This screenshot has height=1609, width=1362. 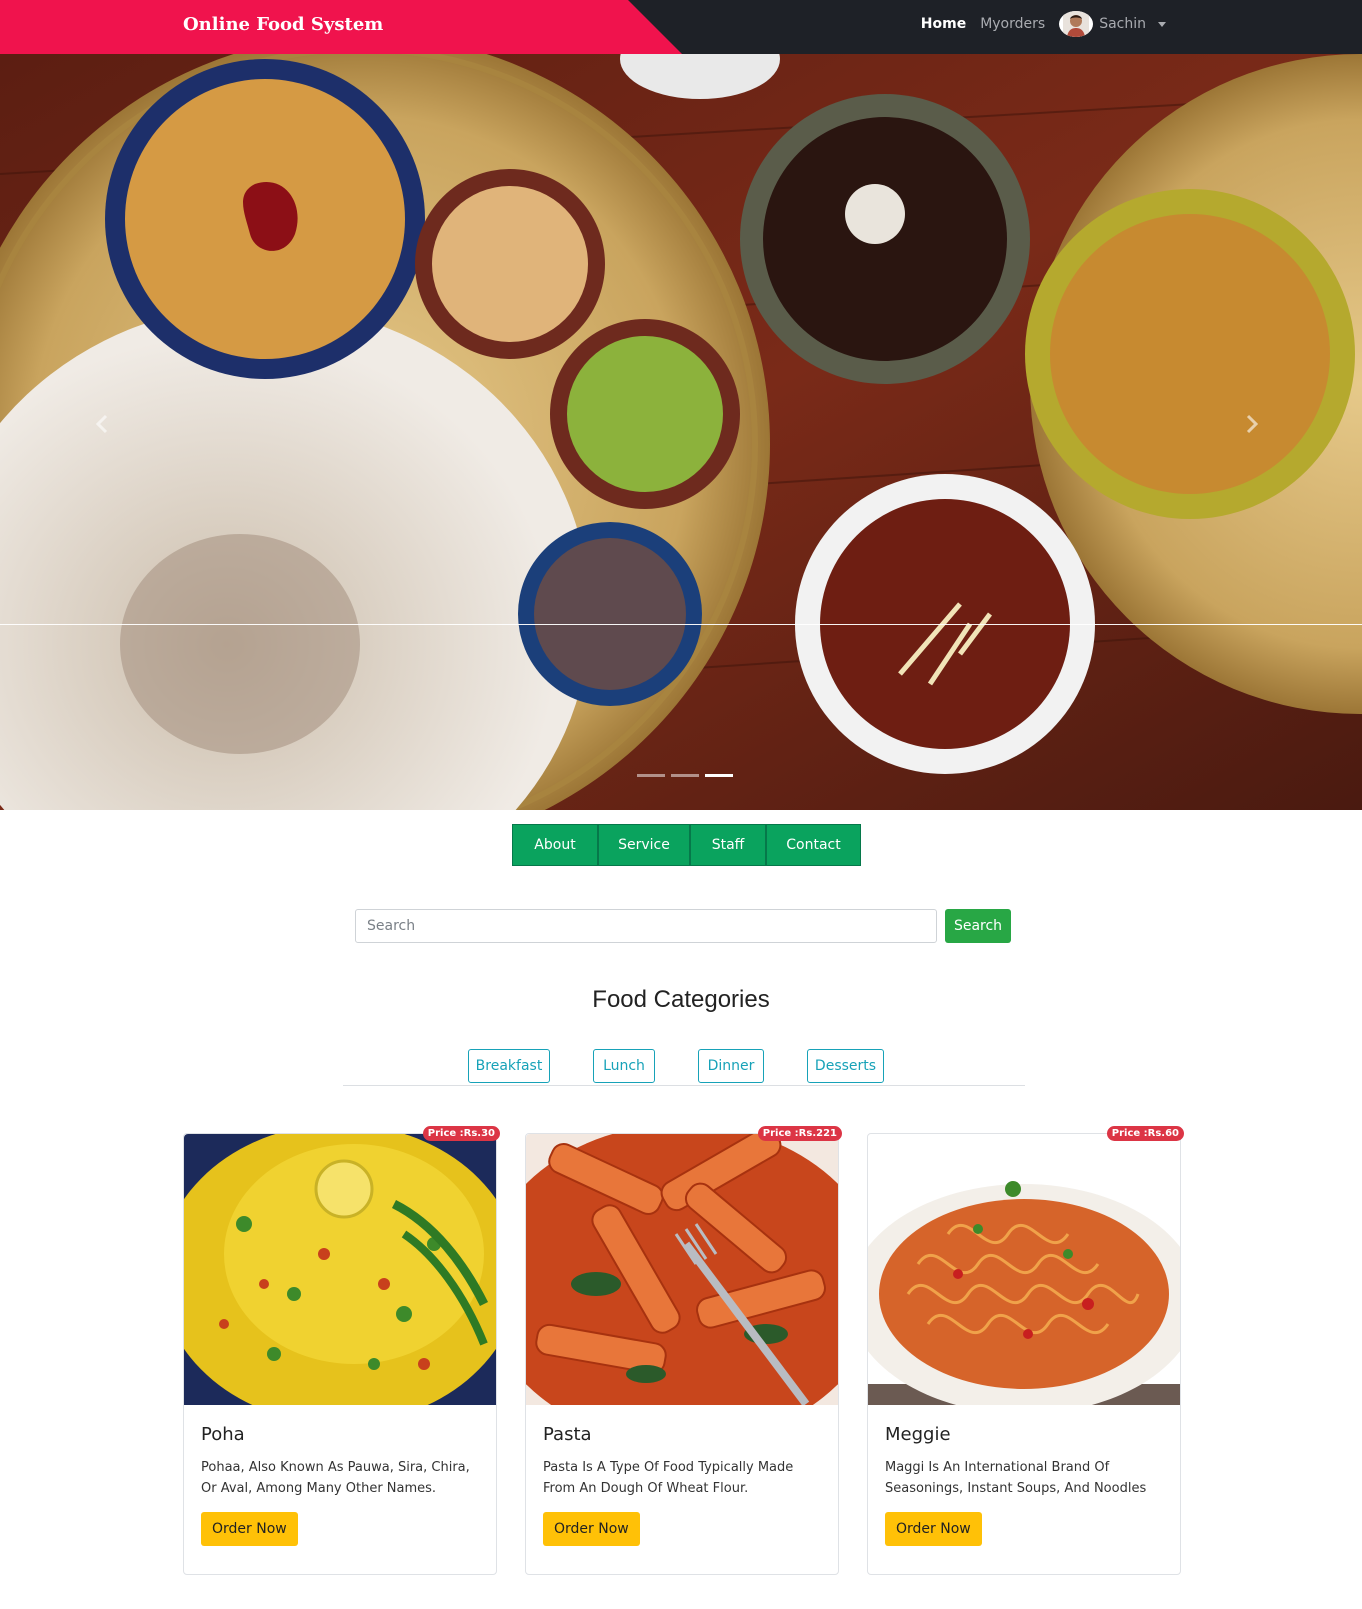 I want to click on categories-divider, so click(x=684, y=1085).